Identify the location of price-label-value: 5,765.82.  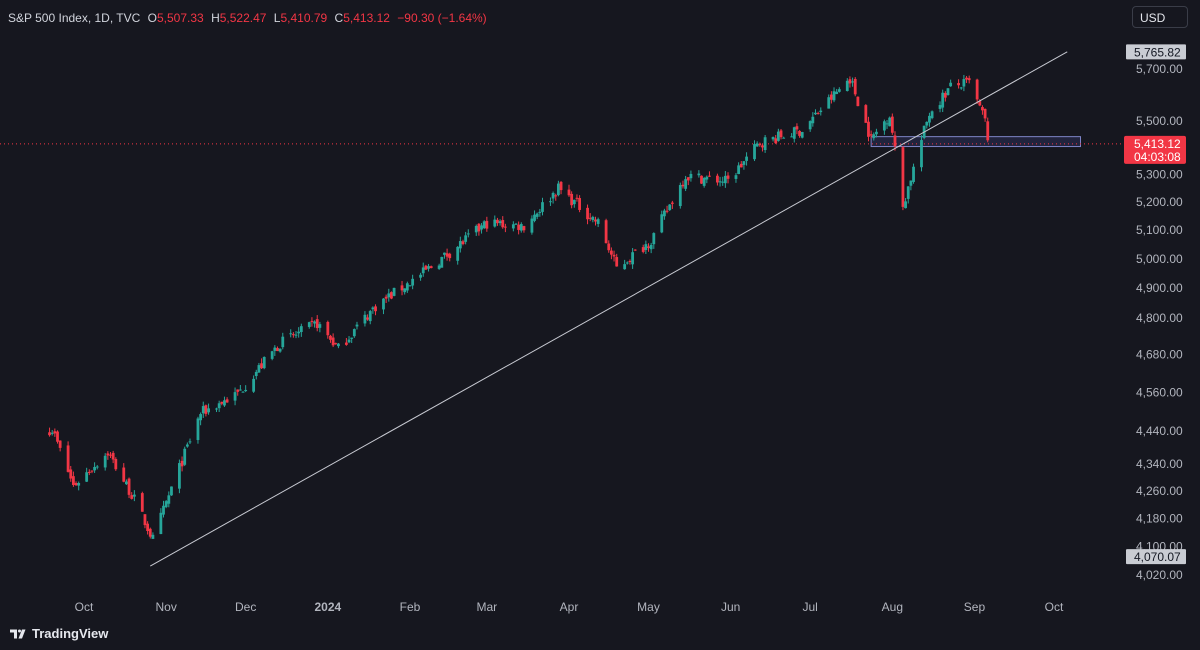
(1157, 52).